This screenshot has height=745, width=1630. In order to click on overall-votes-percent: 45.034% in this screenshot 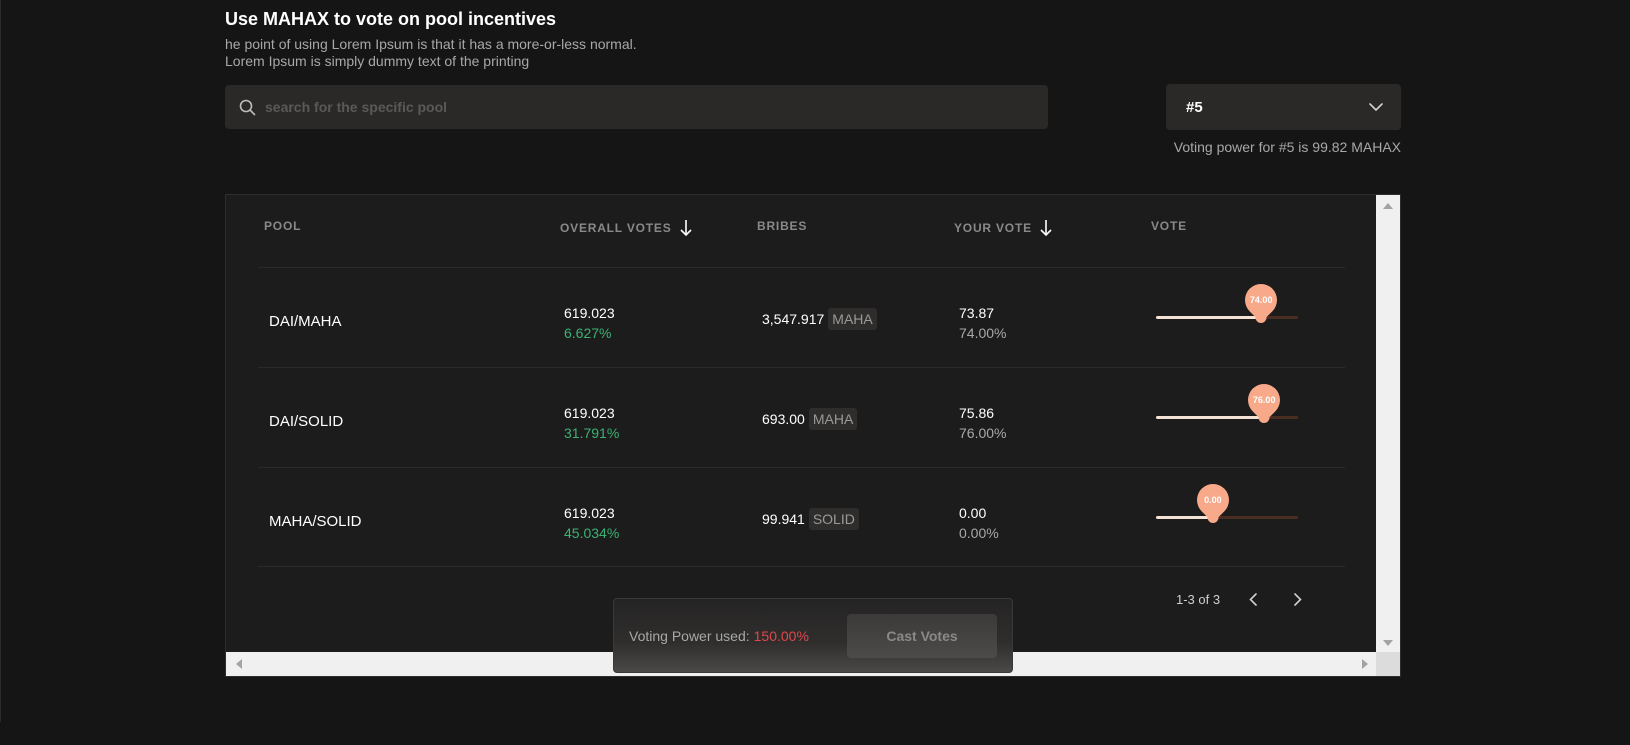, I will do `click(592, 533)`.